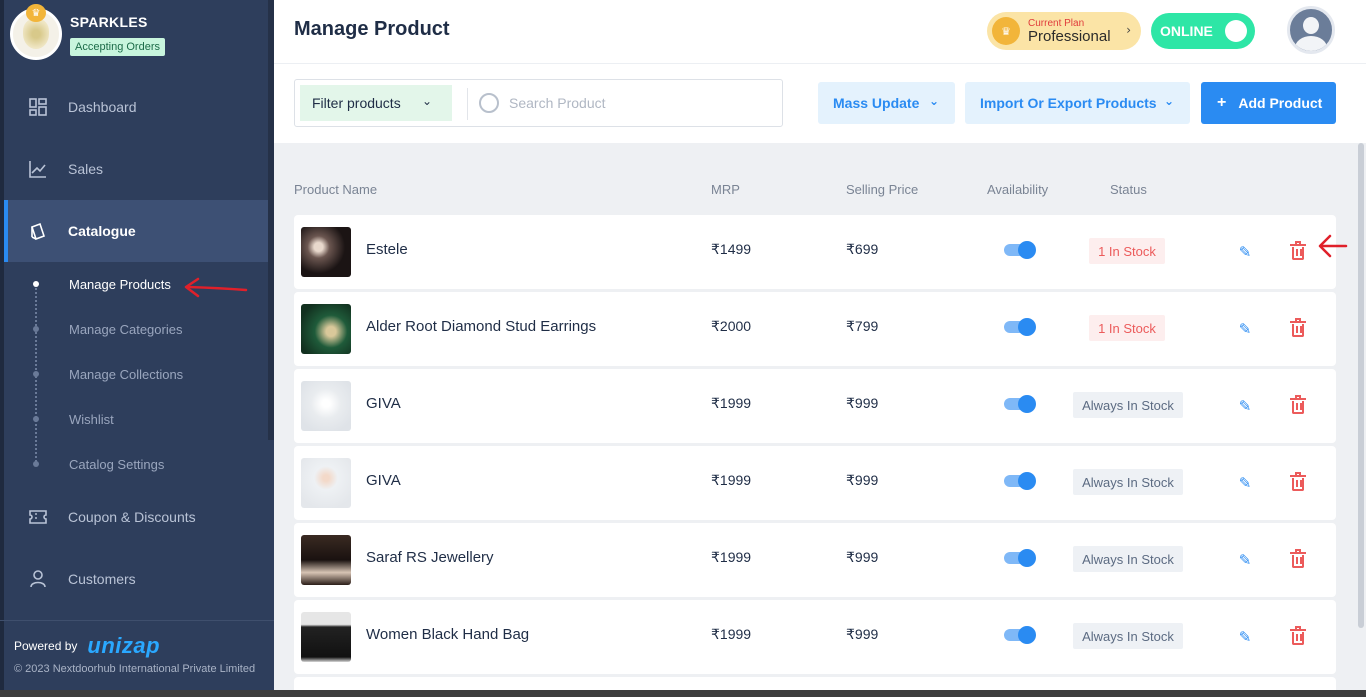 This screenshot has width=1366, height=697. What do you see at coordinates (1222, 102) in the screenshot?
I see `plus-icon: +` at bounding box center [1222, 102].